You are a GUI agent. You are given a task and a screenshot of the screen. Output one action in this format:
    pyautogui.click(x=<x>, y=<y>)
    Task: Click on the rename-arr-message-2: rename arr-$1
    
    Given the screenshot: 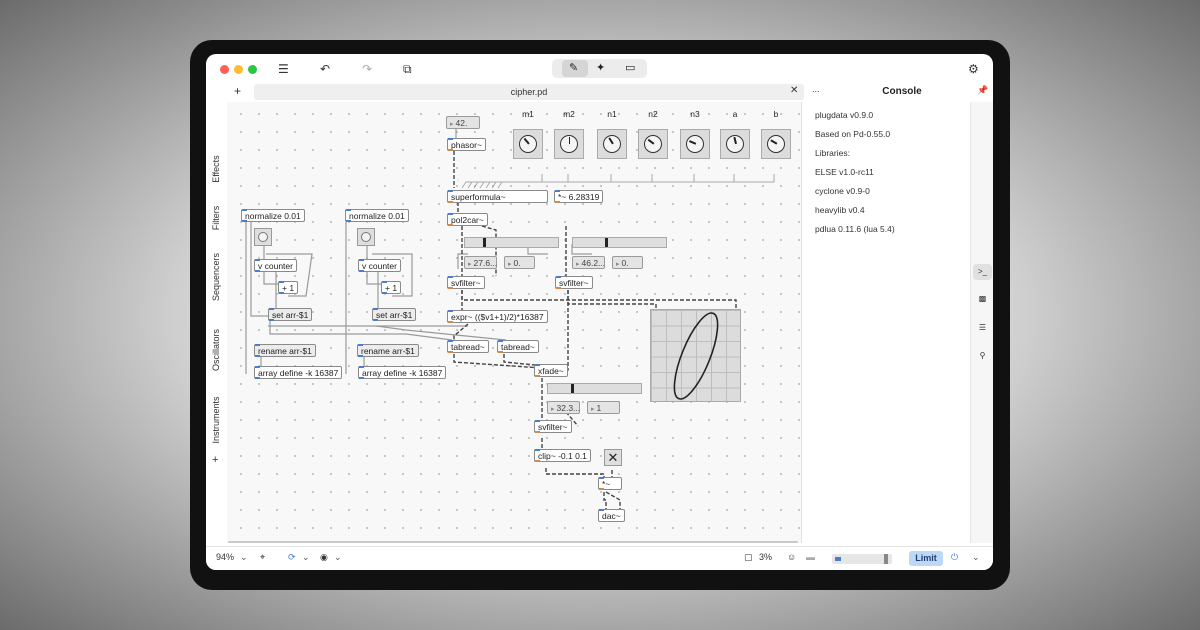 What is the action you would take?
    pyautogui.click(x=388, y=350)
    